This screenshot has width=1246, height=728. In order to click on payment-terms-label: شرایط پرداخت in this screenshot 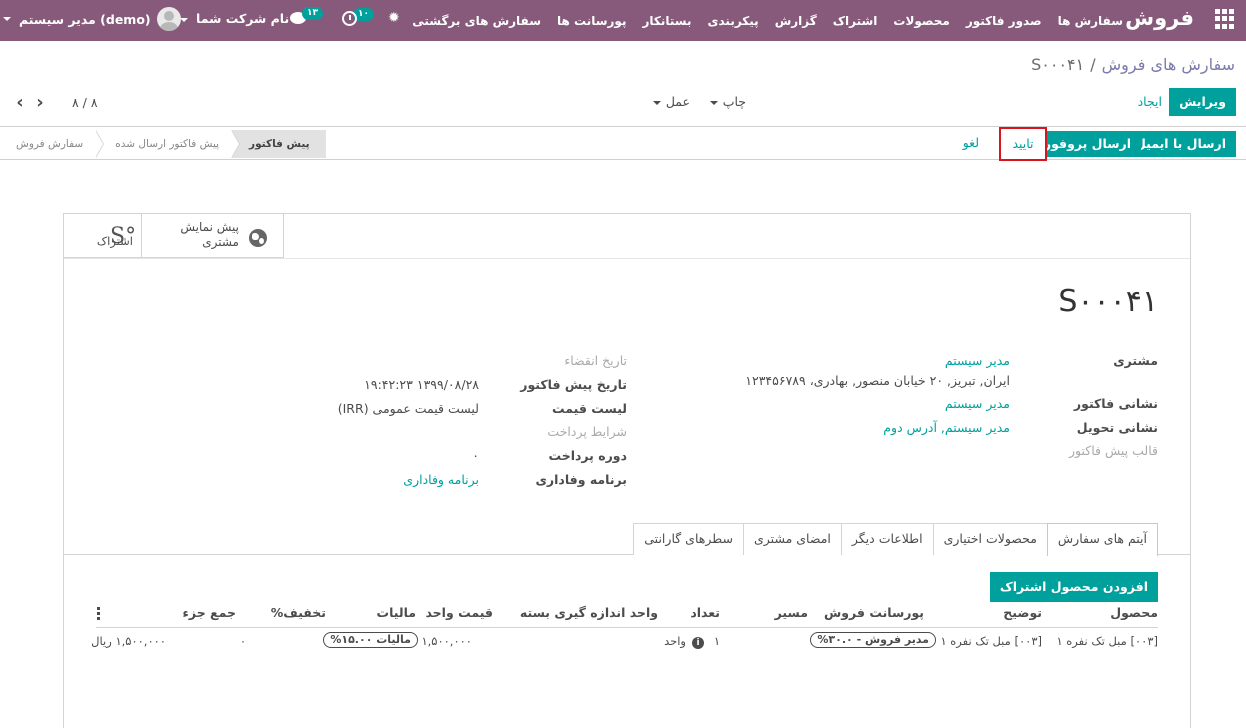, I will do `click(587, 431)`.